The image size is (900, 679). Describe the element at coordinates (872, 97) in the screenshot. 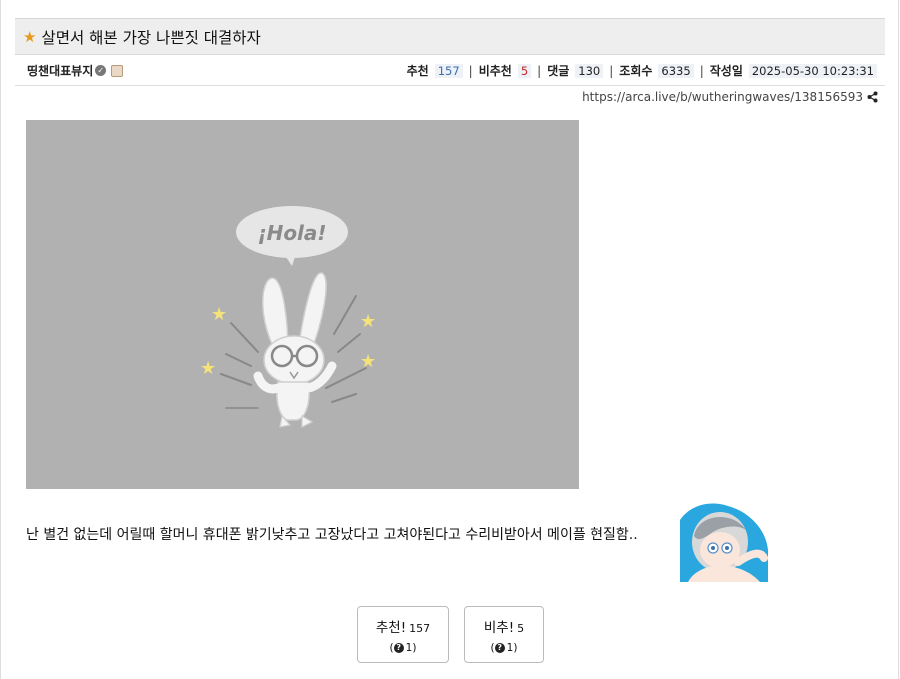

I see `share-icon` at that location.